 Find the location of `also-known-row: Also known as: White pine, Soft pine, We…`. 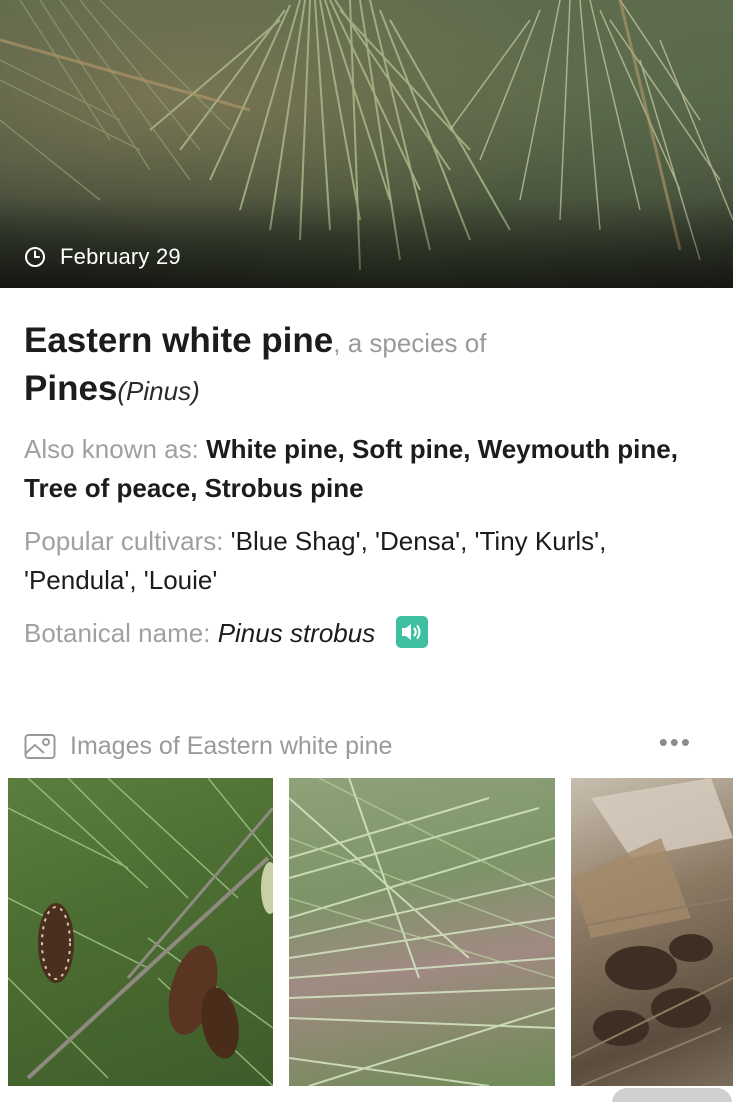

also-known-row: Also known as: White pine, Soft pine, We… is located at coordinates (364, 469).